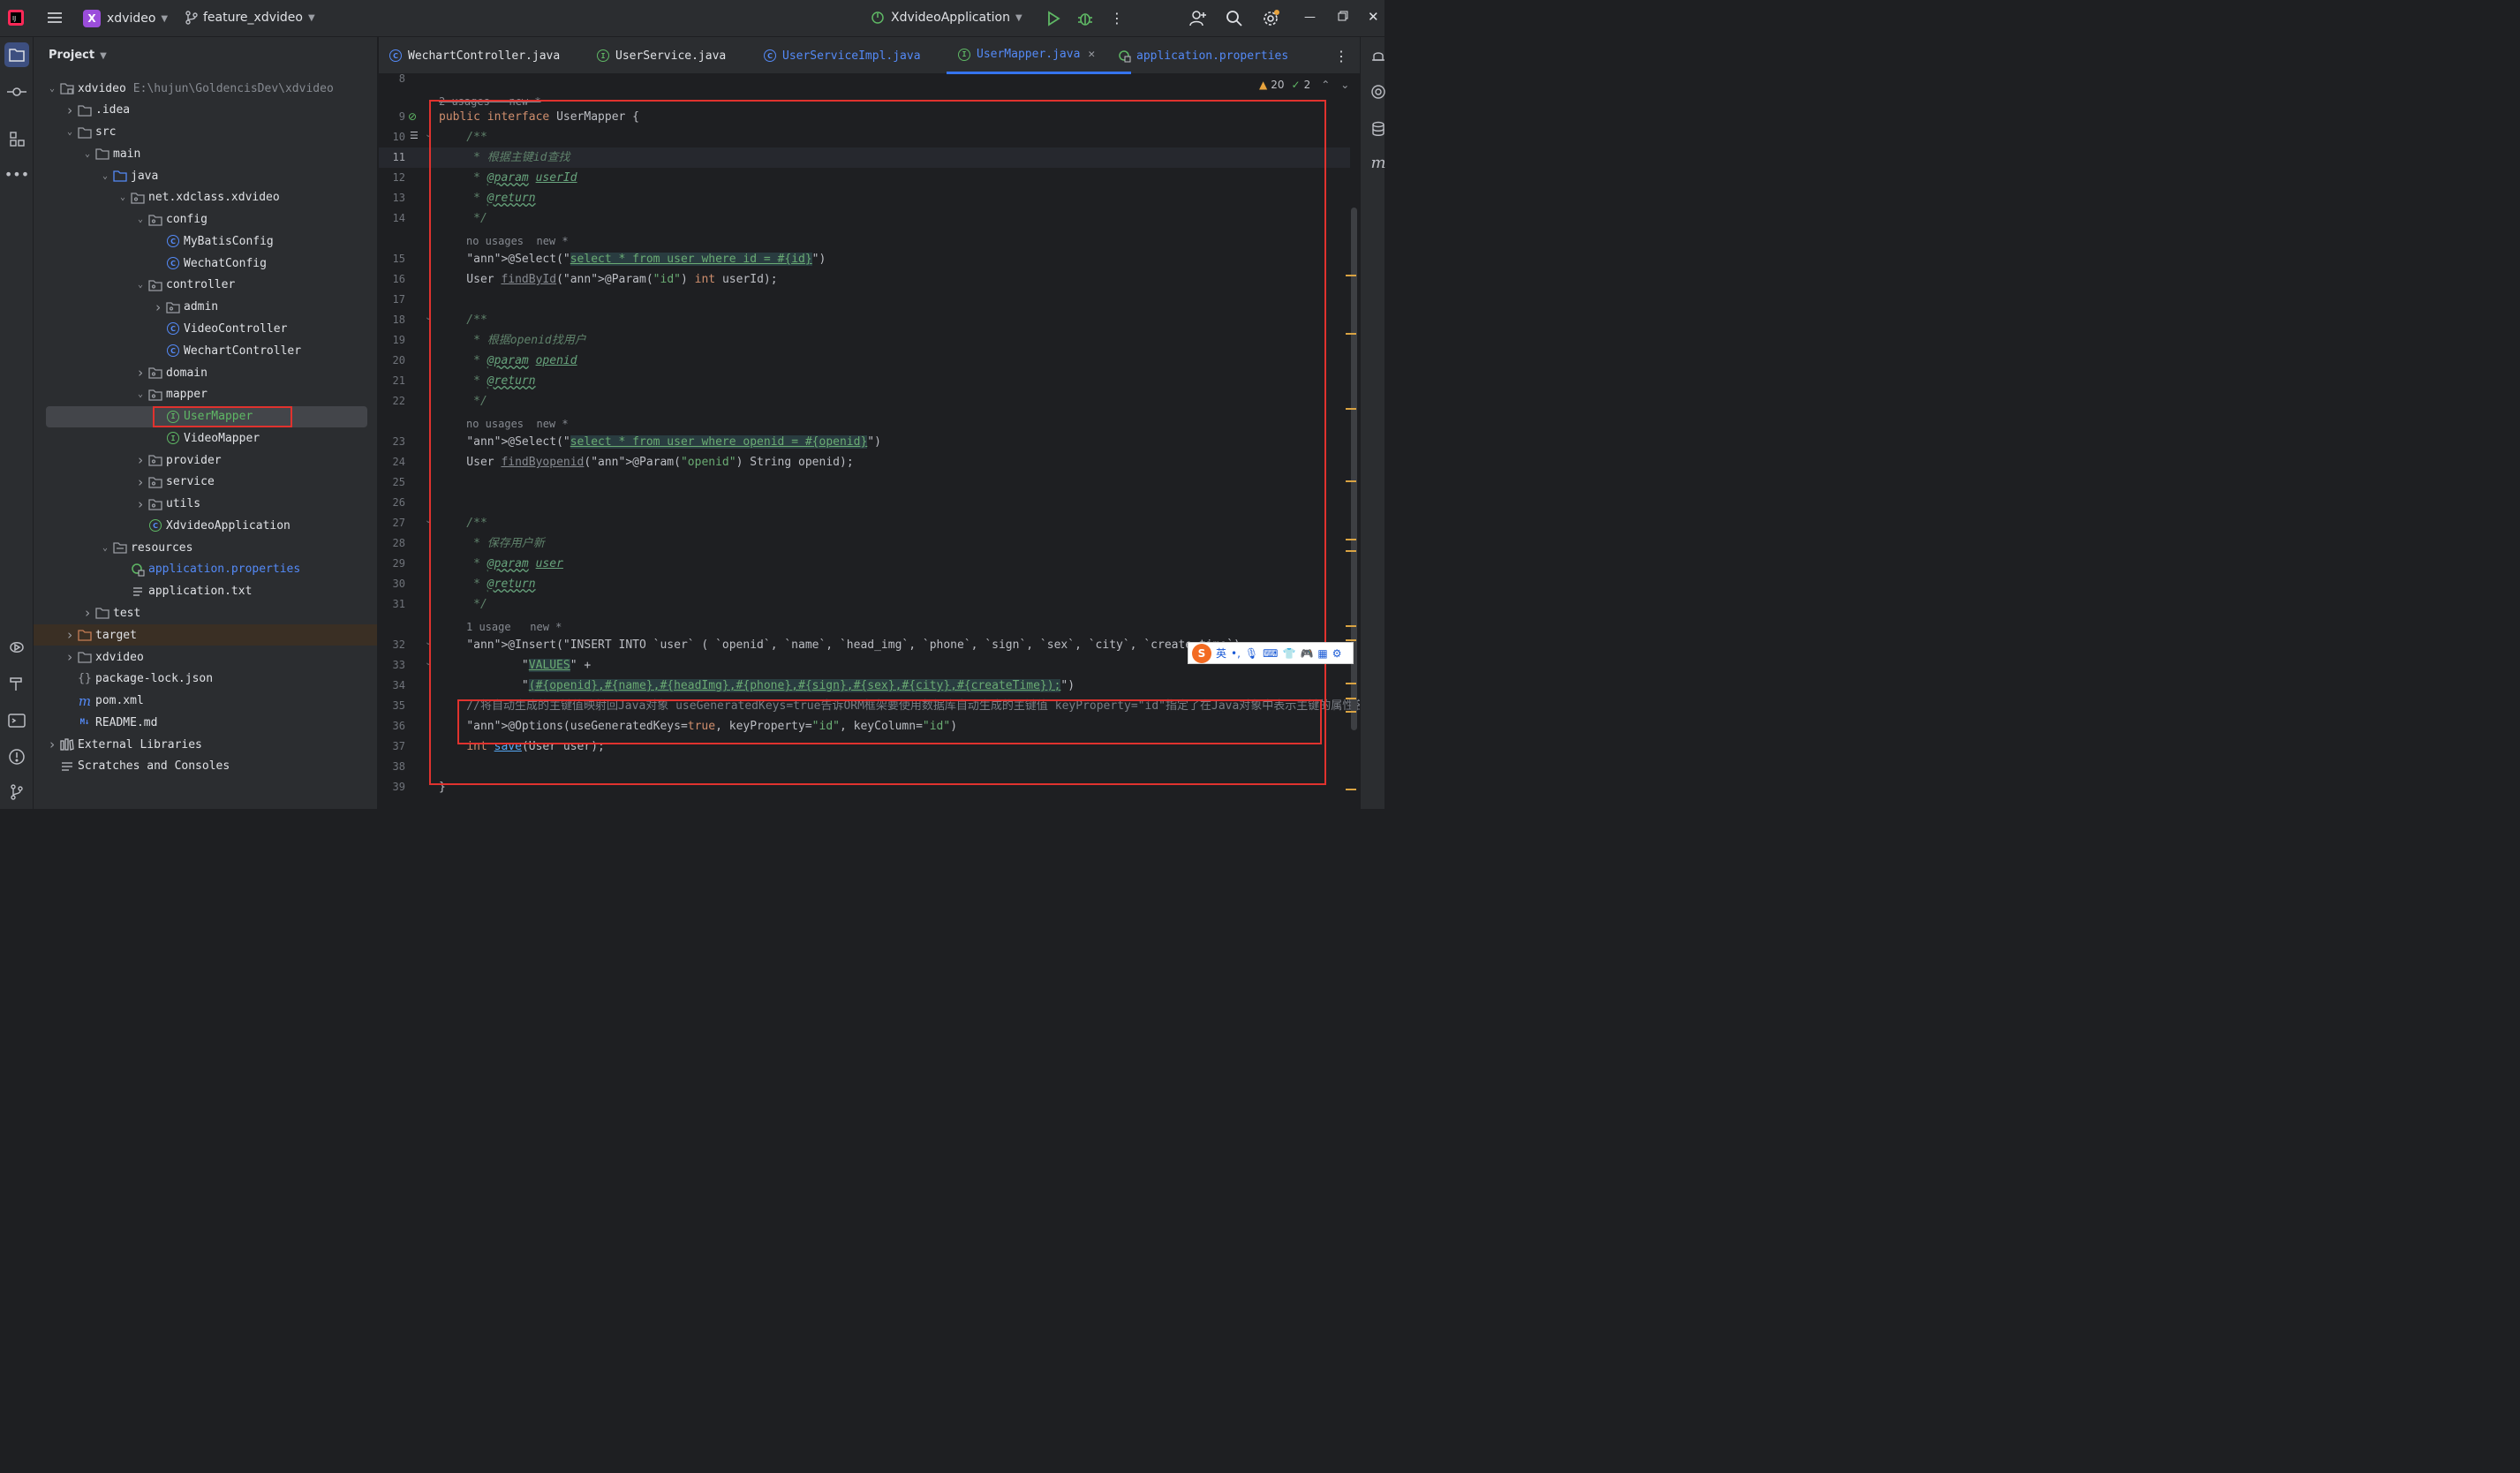  Describe the element at coordinates (16, 792) in the screenshot. I see `git-tool-icon` at that location.